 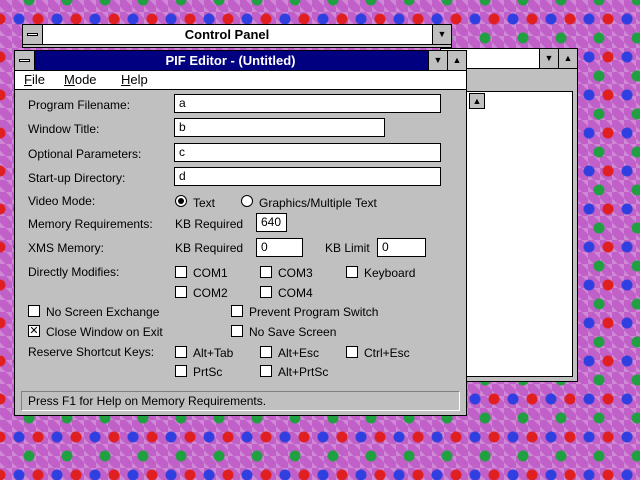 I want to click on com3-label: COM3, so click(x=295, y=273).